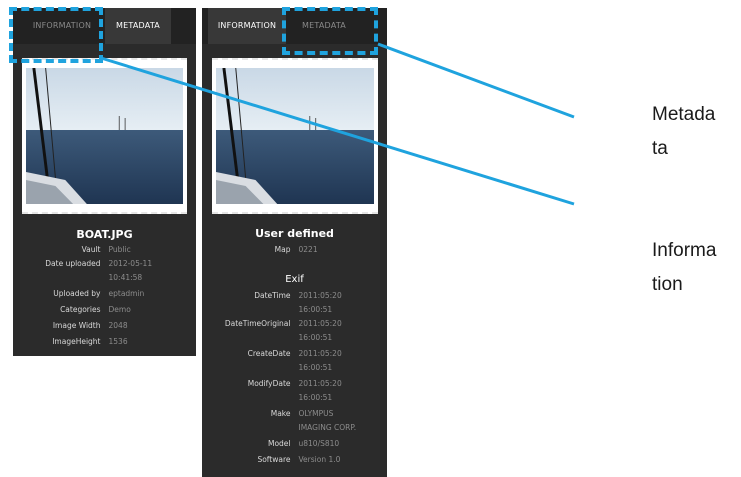 This screenshot has width=741, height=477. What do you see at coordinates (294, 296) in the screenshot?
I see `exif-datetime: DateTime 2011:05:20` at bounding box center [294, 296].